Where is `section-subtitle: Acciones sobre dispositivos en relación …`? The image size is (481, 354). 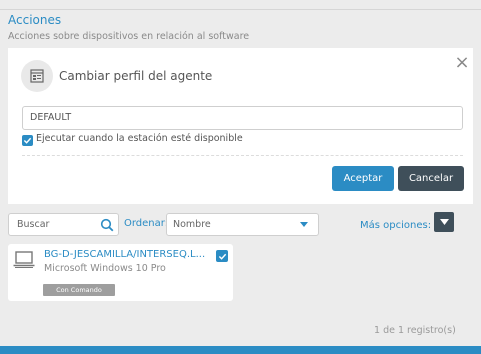
section-subtitle: Acciones sobre dispositivos en relación … is located at coordinates (129, 36).